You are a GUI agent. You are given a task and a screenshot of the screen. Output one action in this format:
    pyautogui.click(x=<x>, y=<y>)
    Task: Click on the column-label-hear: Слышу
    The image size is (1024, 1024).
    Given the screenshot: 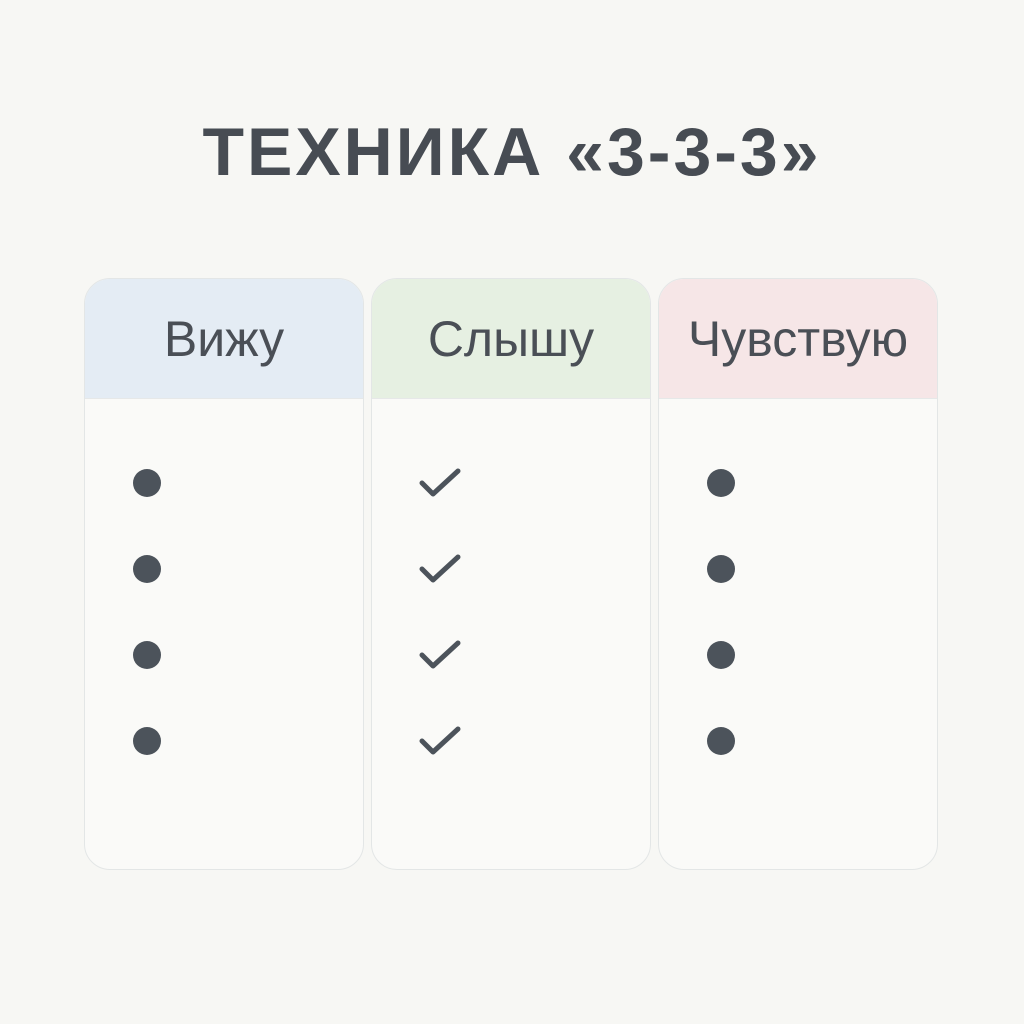 What is the action you would take?
    pyautogui.click(x=511, y=338)
    